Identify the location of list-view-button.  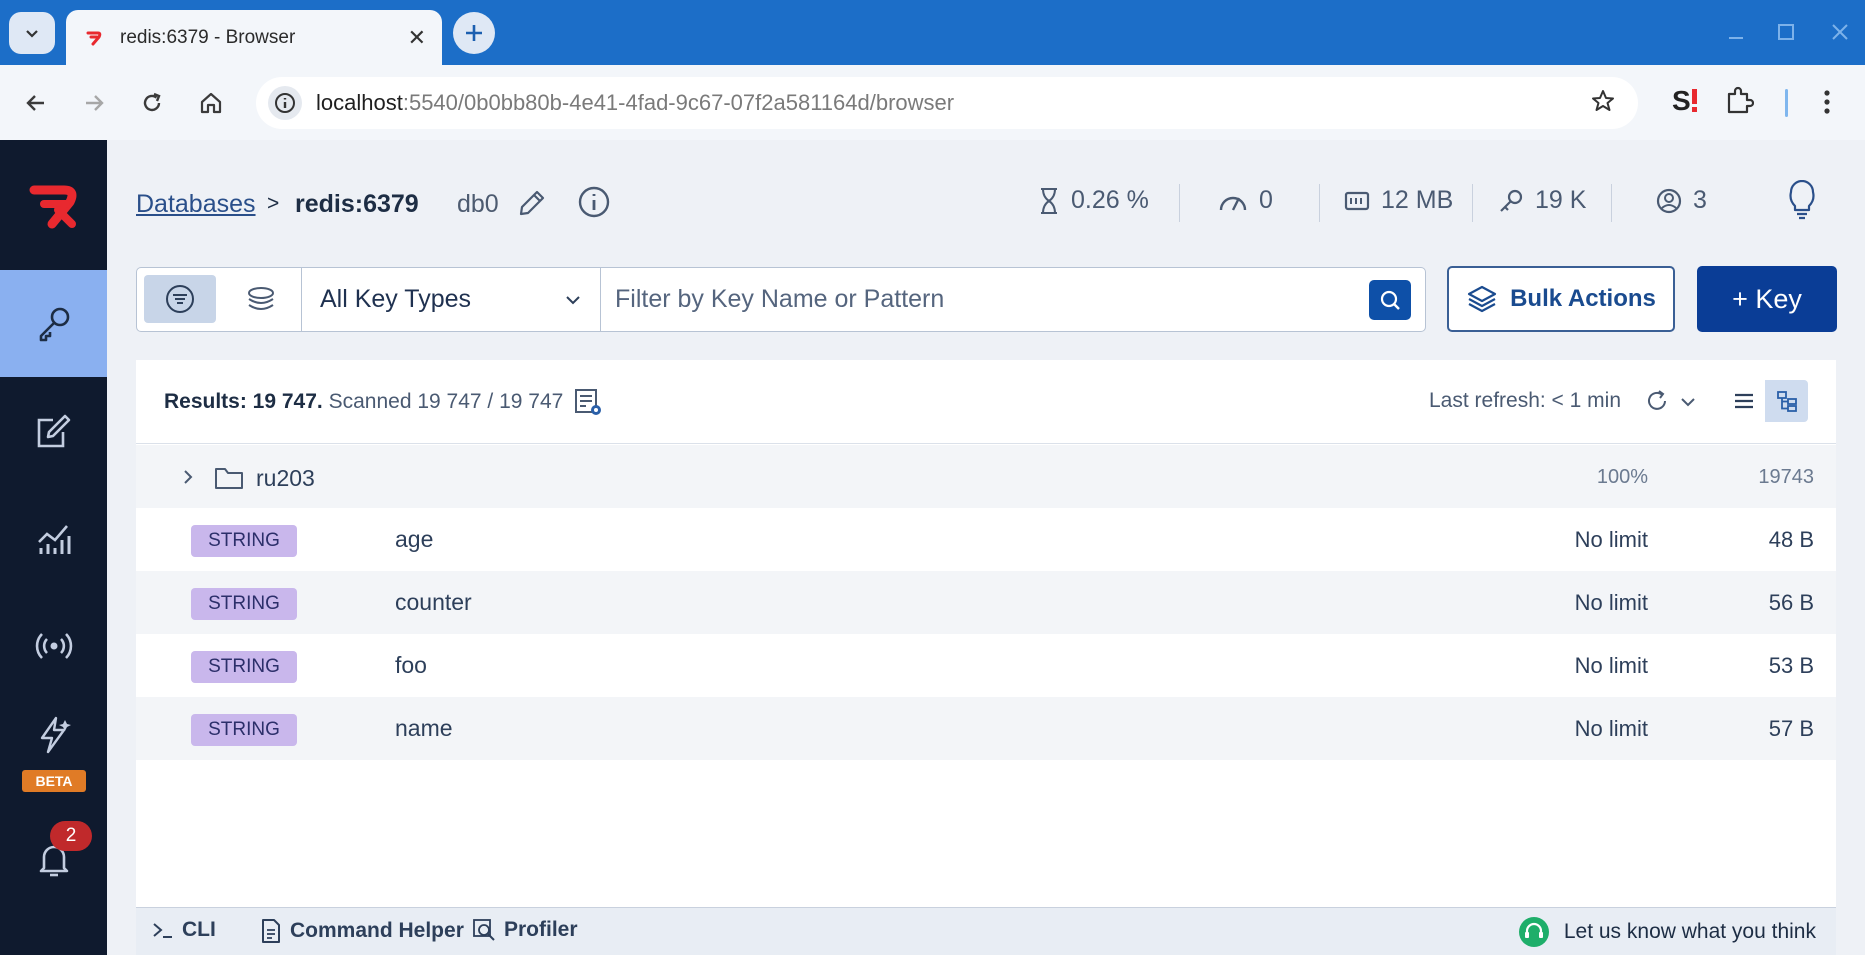
(1743, 401).